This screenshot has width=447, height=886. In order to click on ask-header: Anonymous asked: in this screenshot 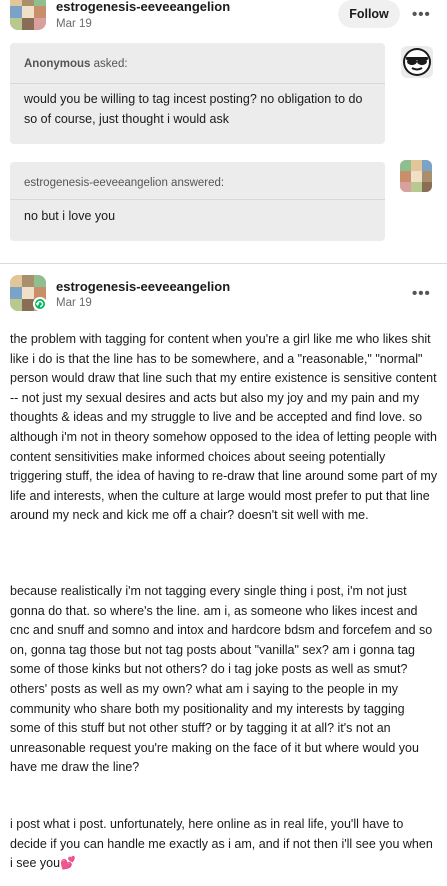, I will do `click(76, 64)`.